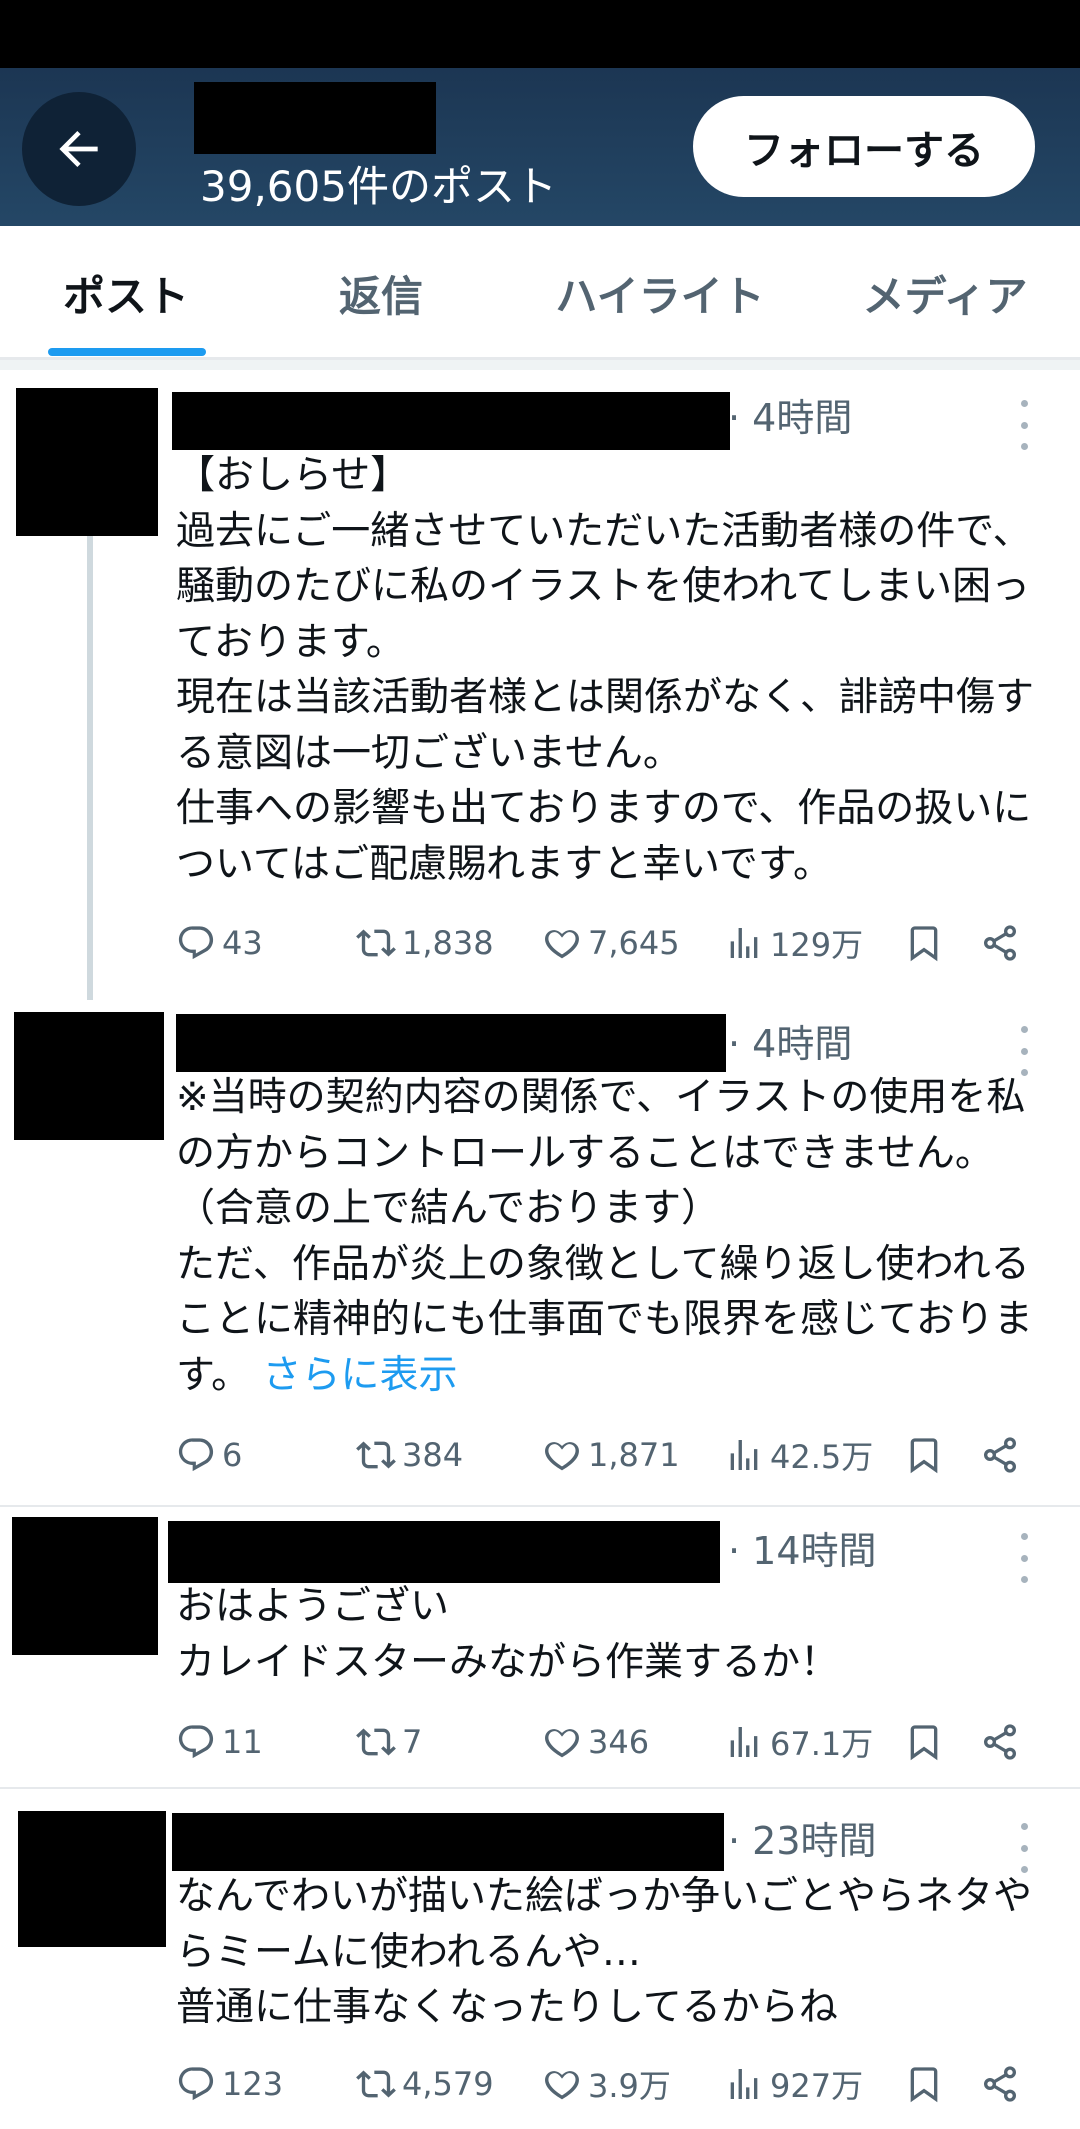  I want to click on repost-count: 384, so click(433, 1455).